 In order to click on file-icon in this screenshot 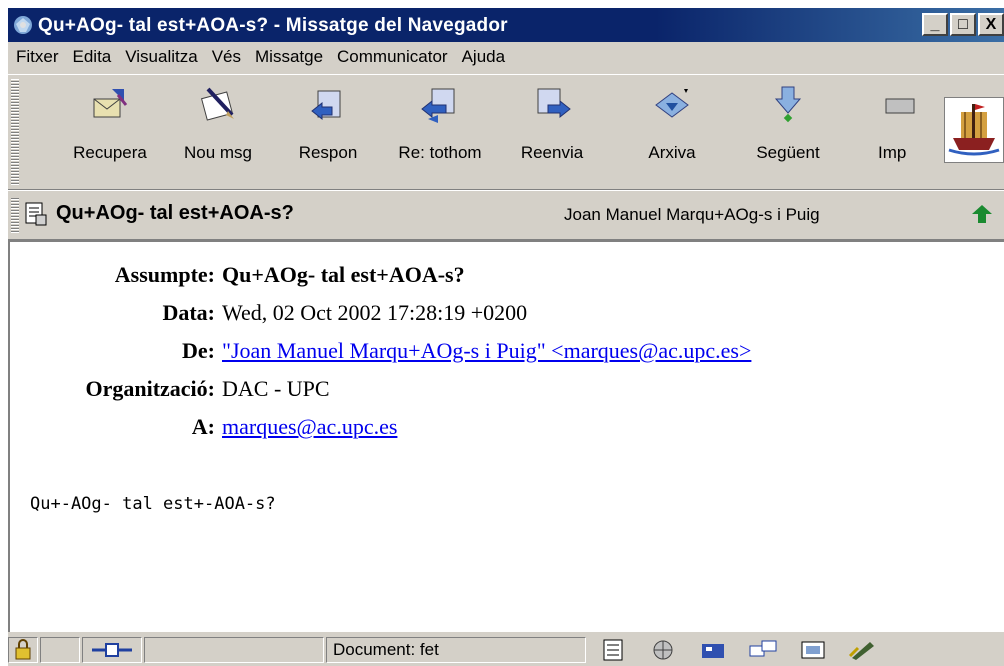, I will do `click(672, 103)`.